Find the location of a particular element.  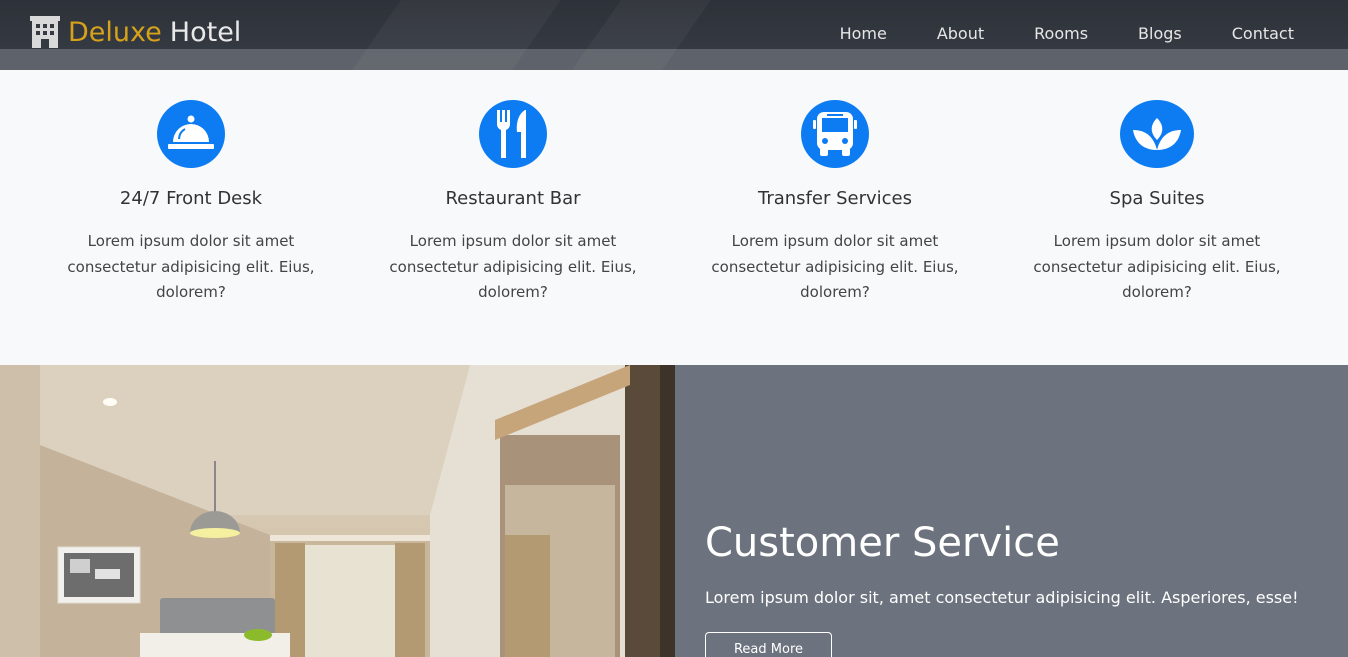

nav-link-home: Home is located at coordinates (863, 33).